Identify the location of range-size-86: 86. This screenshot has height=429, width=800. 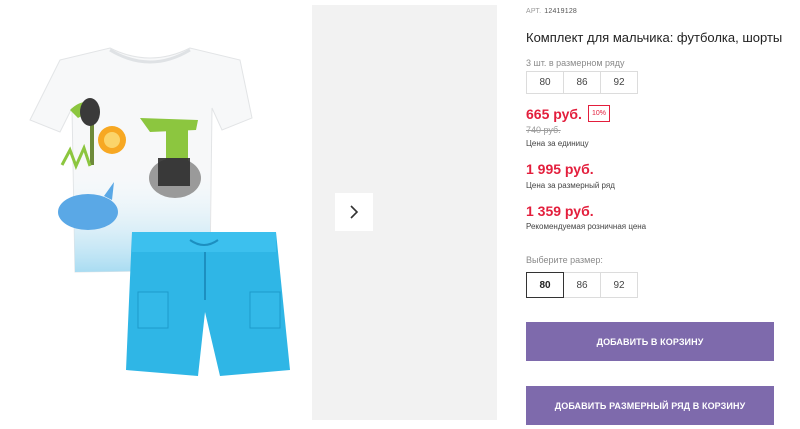
(582, 82).